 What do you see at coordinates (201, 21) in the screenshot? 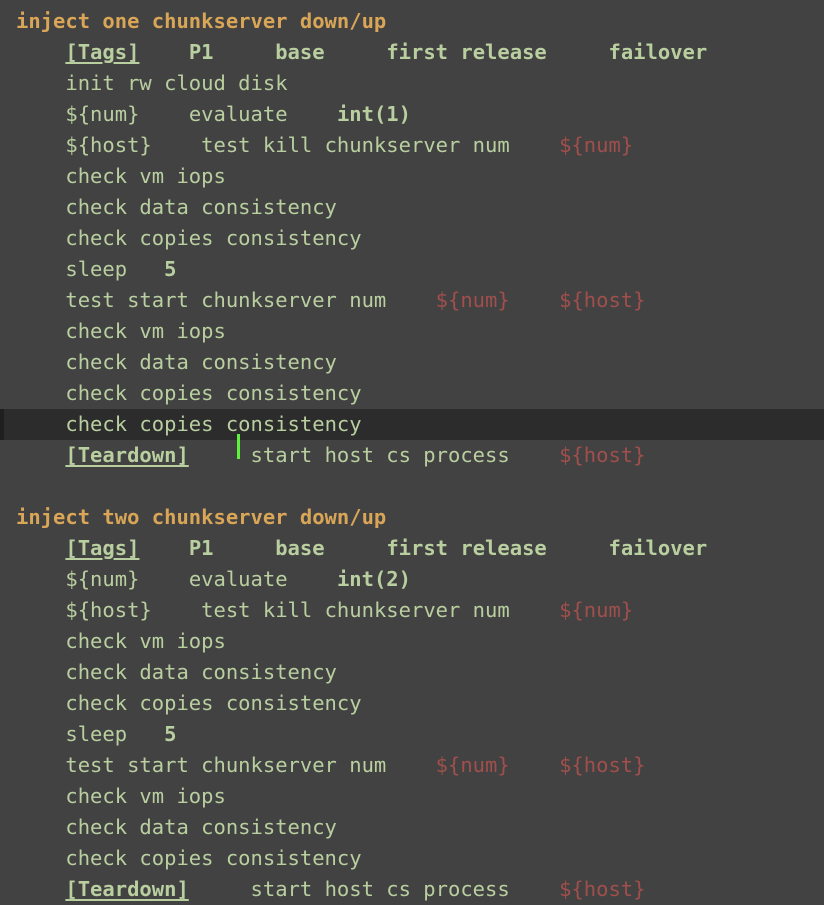
I see `testcase-name: inject one chunkserver down/up` at bounding box center [201, 21].